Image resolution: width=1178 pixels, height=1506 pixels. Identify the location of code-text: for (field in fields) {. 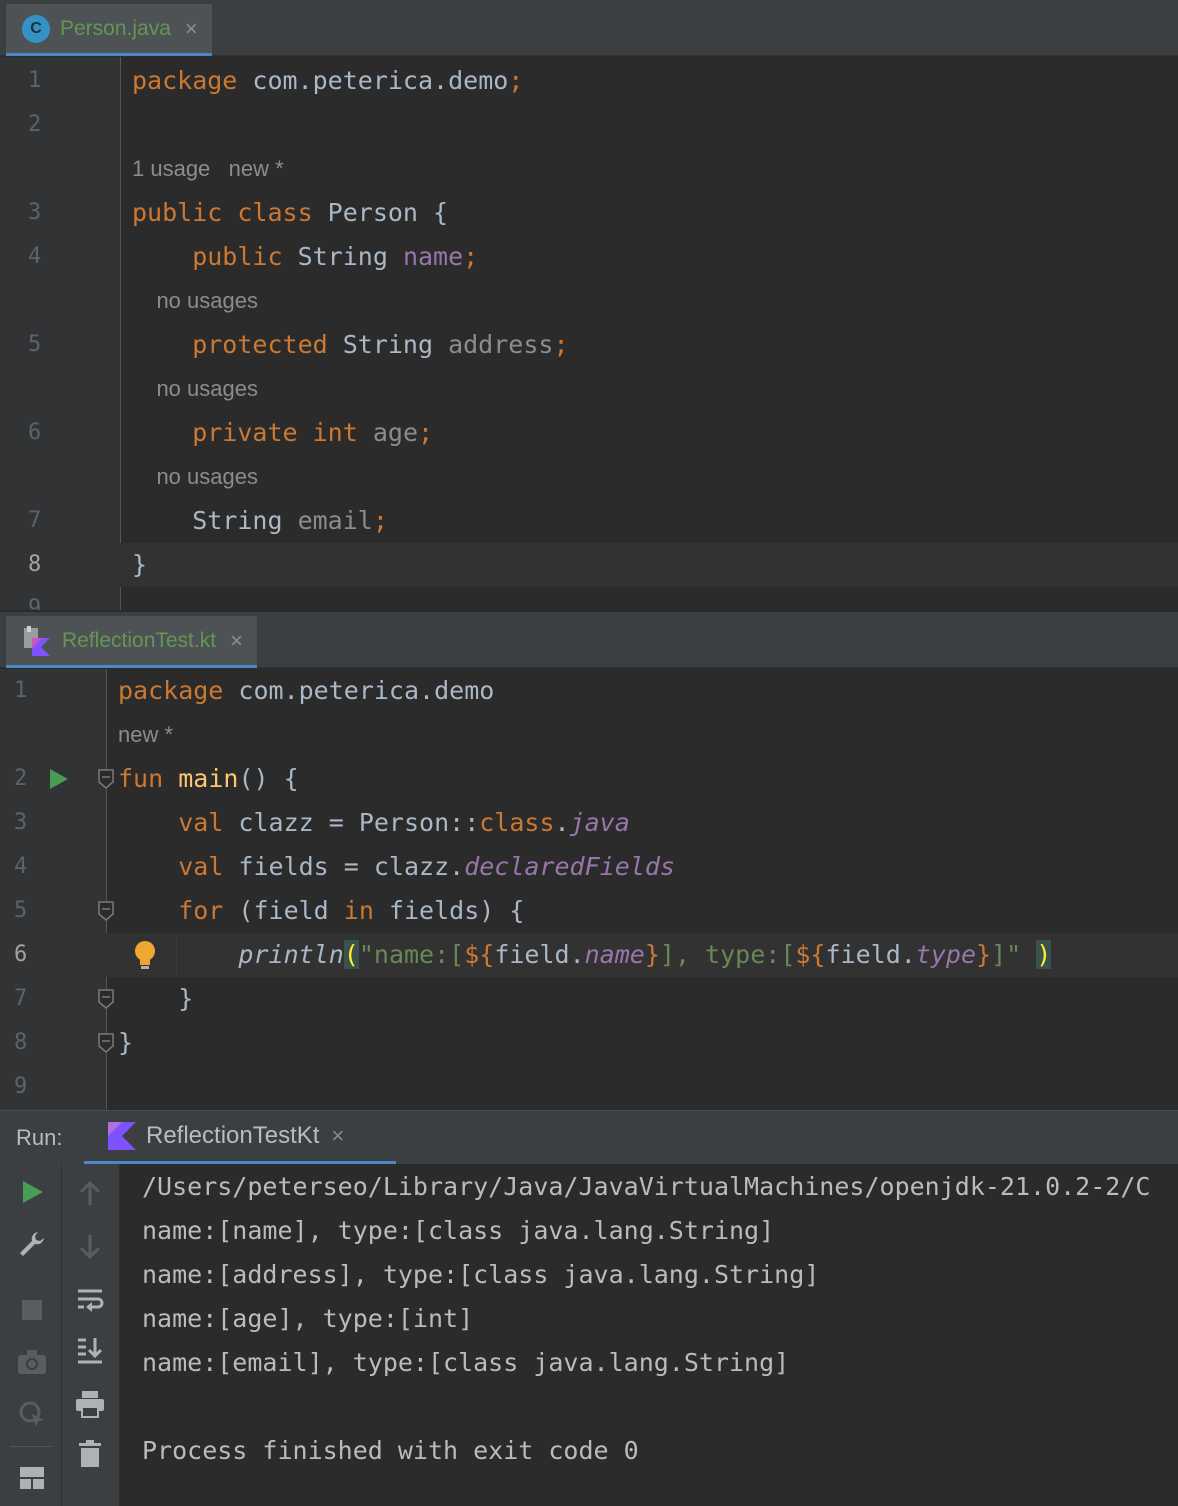
(321, 911).